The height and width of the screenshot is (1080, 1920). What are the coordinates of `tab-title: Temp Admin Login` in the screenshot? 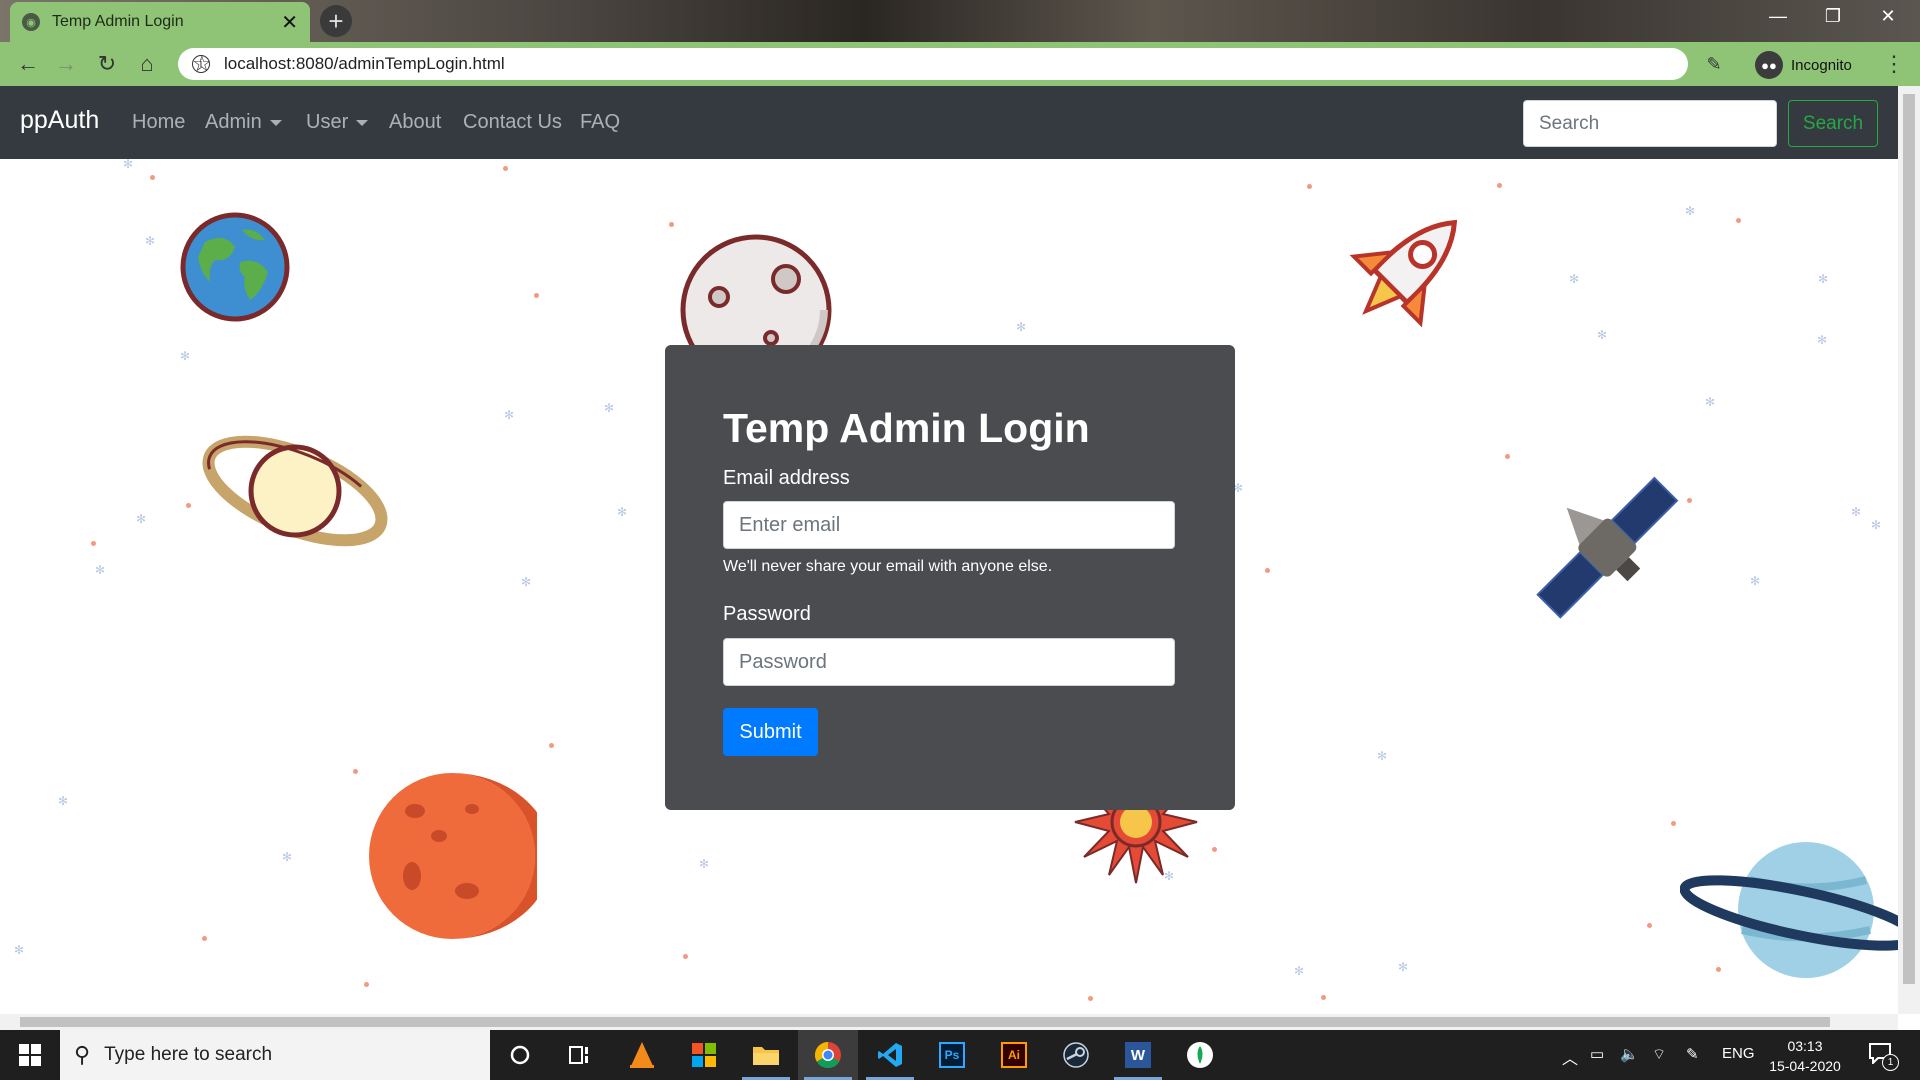 It's located at (118, 21).